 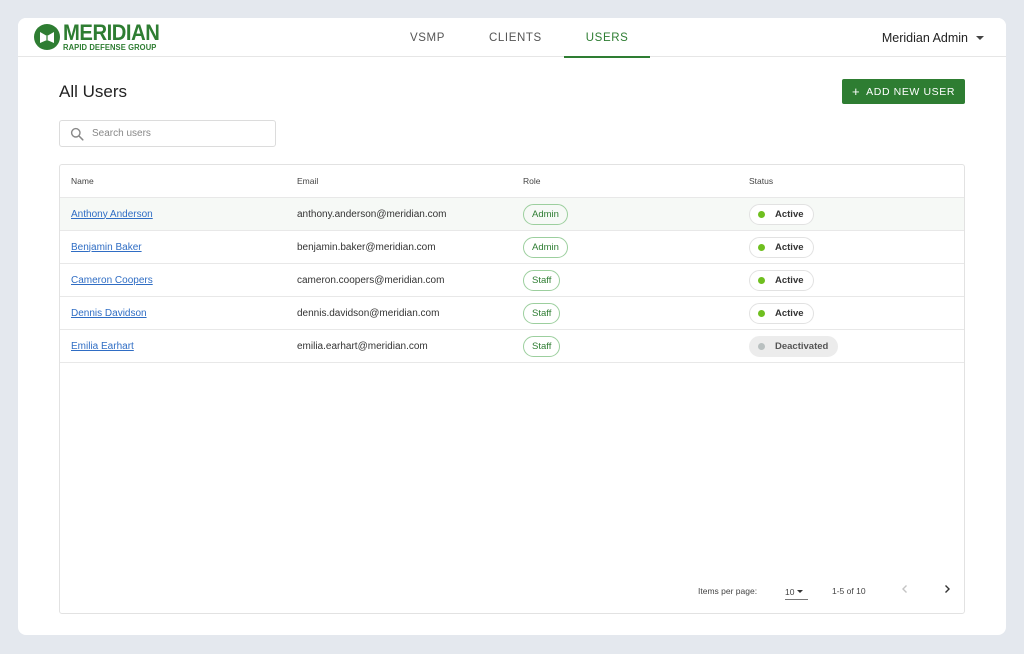 I want to click on previous-page-icon, so click(x=905, y=589).